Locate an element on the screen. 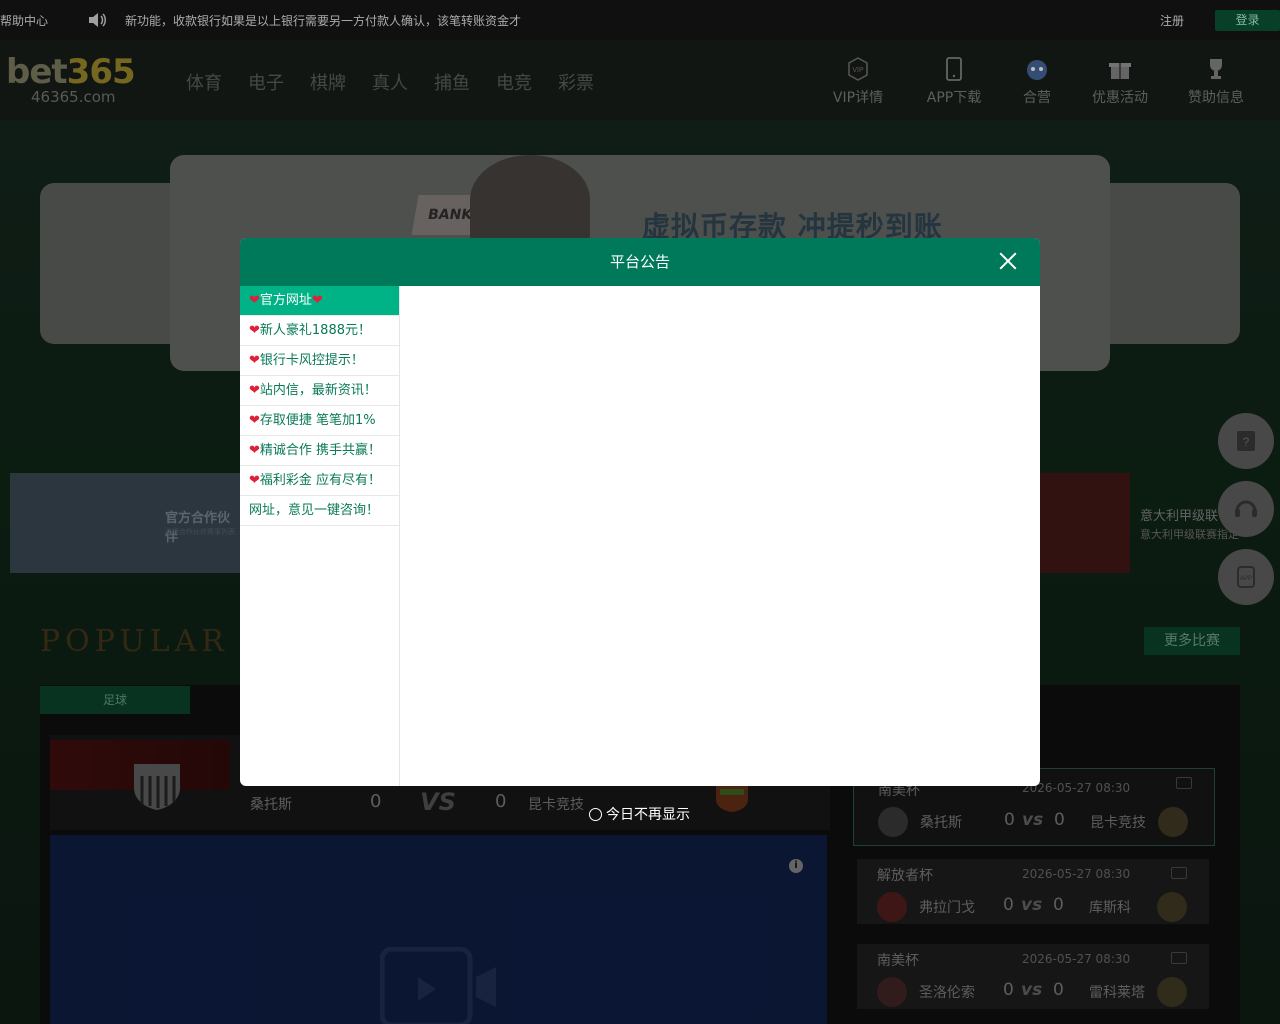 The height and width of the screenshot is (1024, 1280). announcement-item-label: 精诚合作 携手共赢！ is located at coordinates (320, 450).